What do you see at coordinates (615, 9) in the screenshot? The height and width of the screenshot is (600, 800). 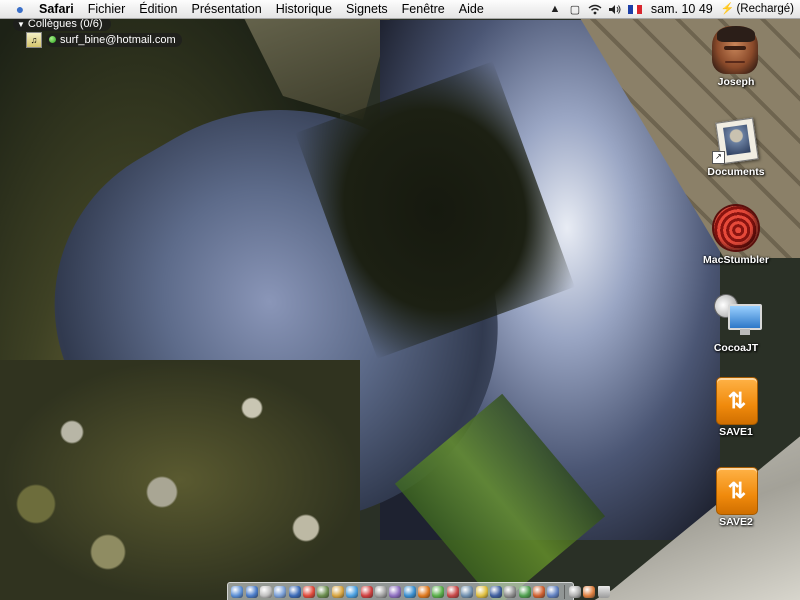 I see `volume-icon` at bounding box center [615, 9].